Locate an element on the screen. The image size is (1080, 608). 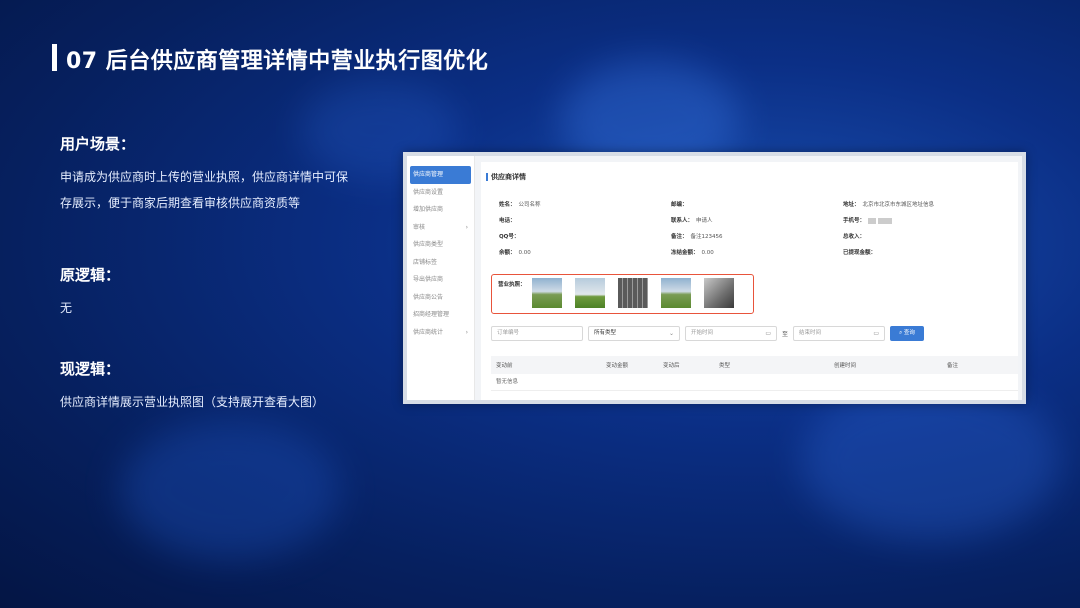
sidebar-item-review: 审核 › is located at coordinates (440, 228).